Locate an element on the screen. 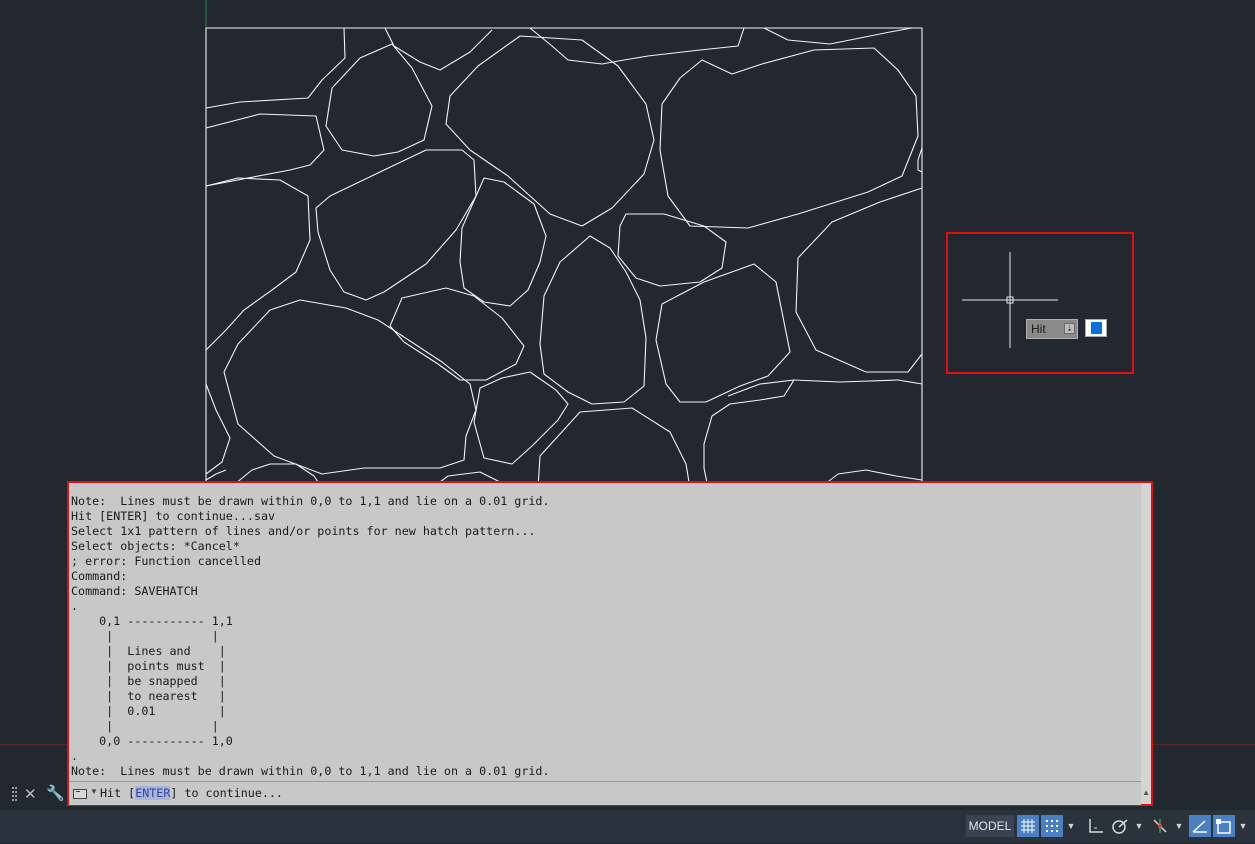 This screenshot has height=844, width=1255. command-history-scrollbar: ▲ is located at coordinates (1146, 643).